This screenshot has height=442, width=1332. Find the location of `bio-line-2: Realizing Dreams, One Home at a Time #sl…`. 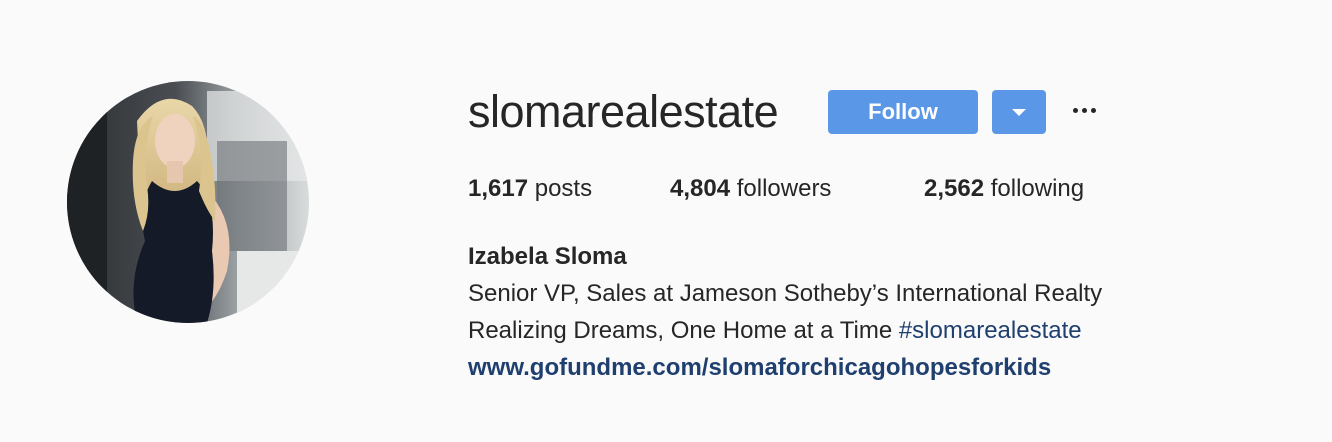

bio-line-2: Realizing Dreams, One Home at a Time #sl… is located at coordinates (785, 330).